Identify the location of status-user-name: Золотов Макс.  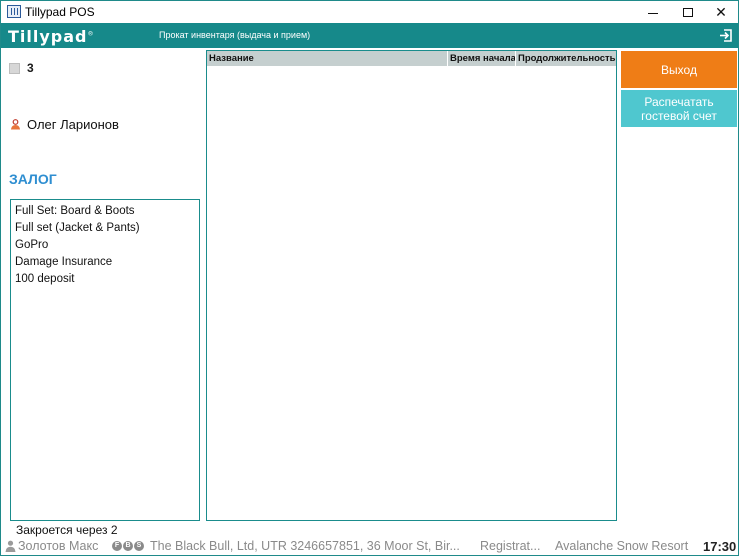
(58, 546).